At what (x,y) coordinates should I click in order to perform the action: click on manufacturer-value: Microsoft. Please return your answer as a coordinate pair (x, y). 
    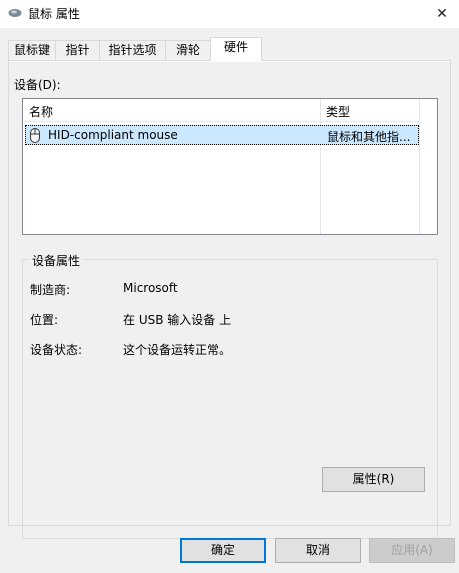
    Looking at the image, I should click on (150, 288).